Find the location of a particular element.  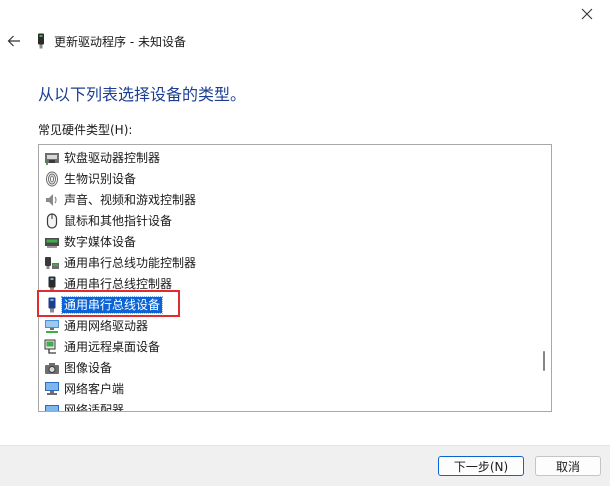

list-item-label: 数字媒体设备 is located at coordinates (100, 241).